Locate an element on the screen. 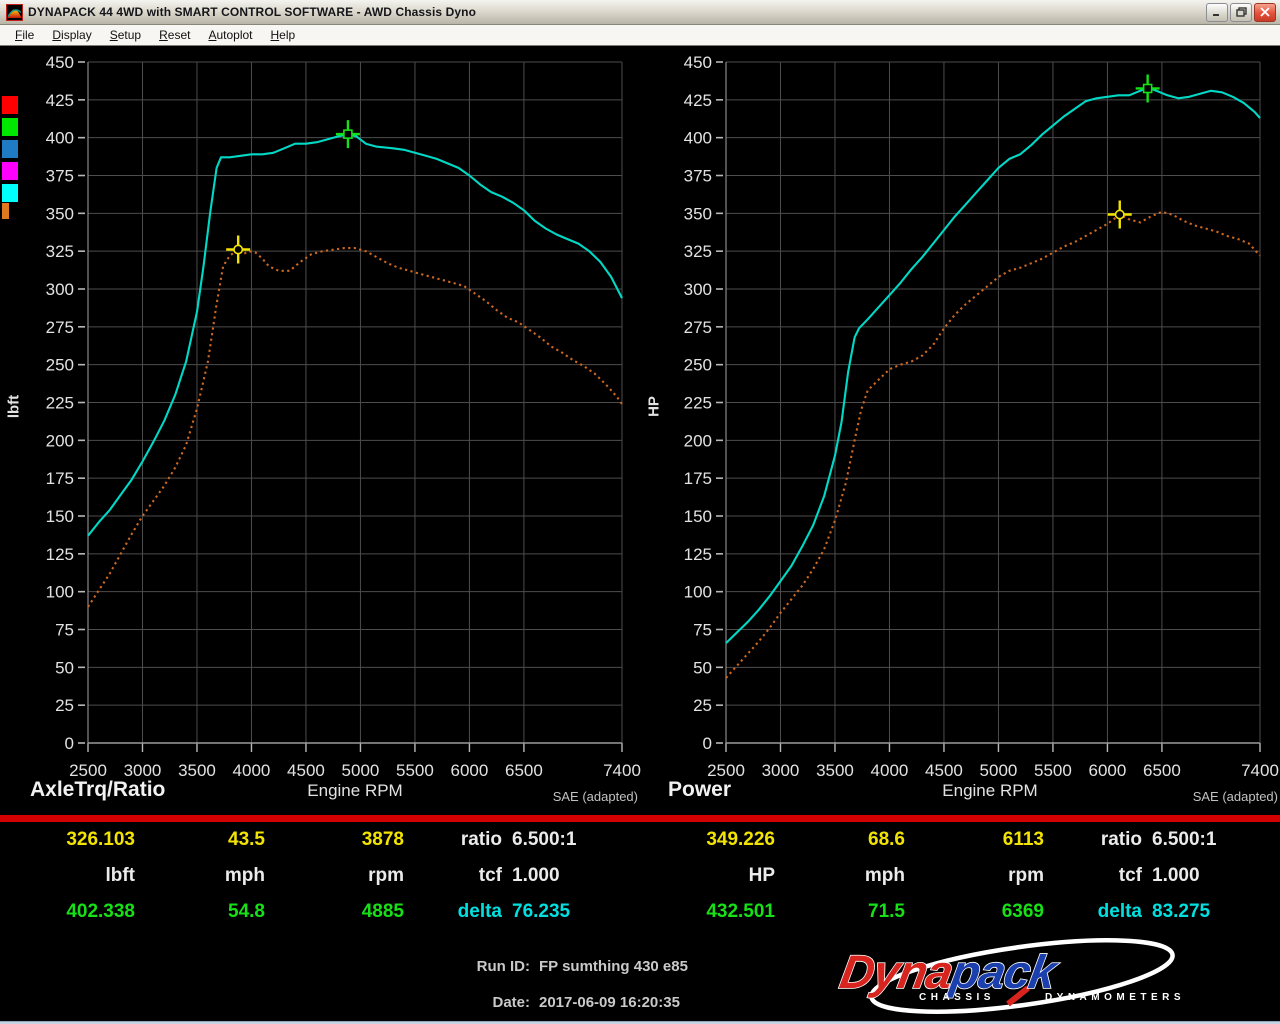 This screenshot has width=1280, height=1024. logo-text-dynamometers: DYNAMOMETERS is located at coordinates (1115, 997).